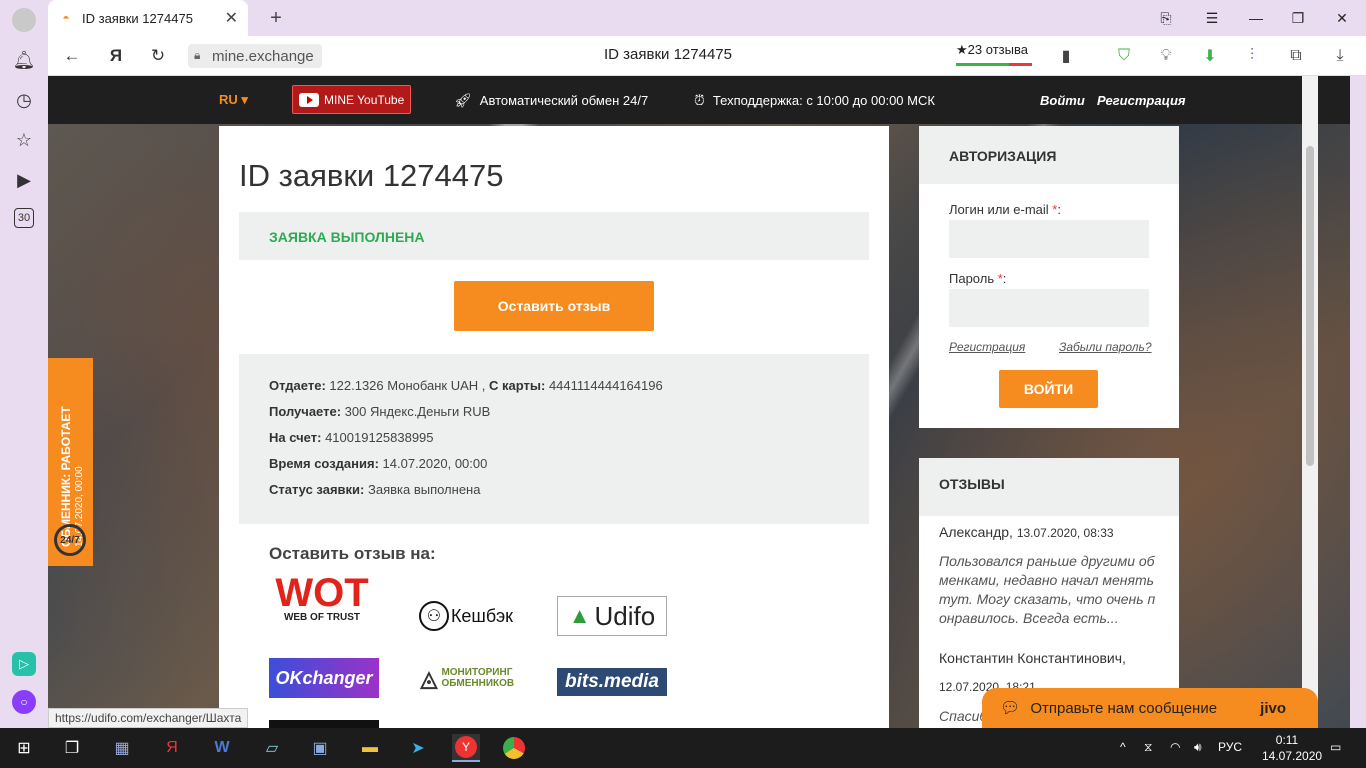 This screenshot has height=768, width=1366. I want to click on password-input, so click(1049, 308).